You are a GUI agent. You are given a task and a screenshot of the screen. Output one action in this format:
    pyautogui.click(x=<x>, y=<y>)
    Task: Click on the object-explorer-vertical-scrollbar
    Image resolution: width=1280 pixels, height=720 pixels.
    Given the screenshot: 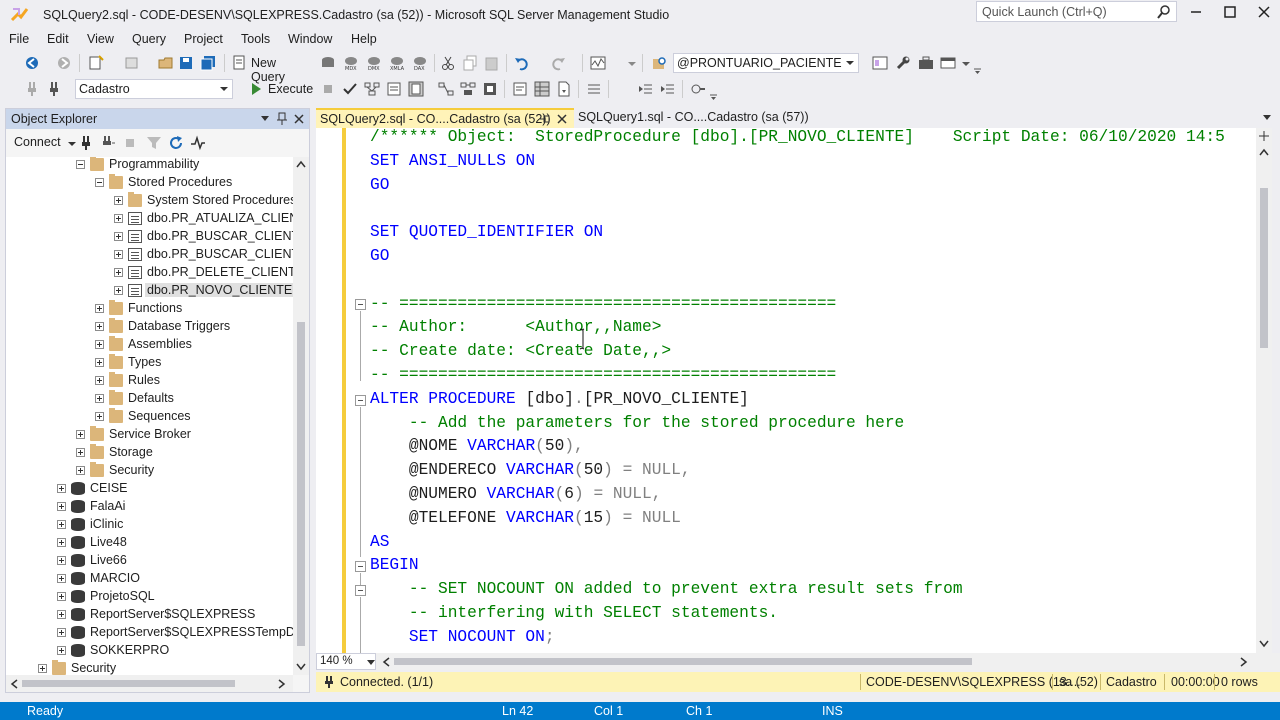 What is the action you would take?
    pyautogui.click(x=301, y=416)
    